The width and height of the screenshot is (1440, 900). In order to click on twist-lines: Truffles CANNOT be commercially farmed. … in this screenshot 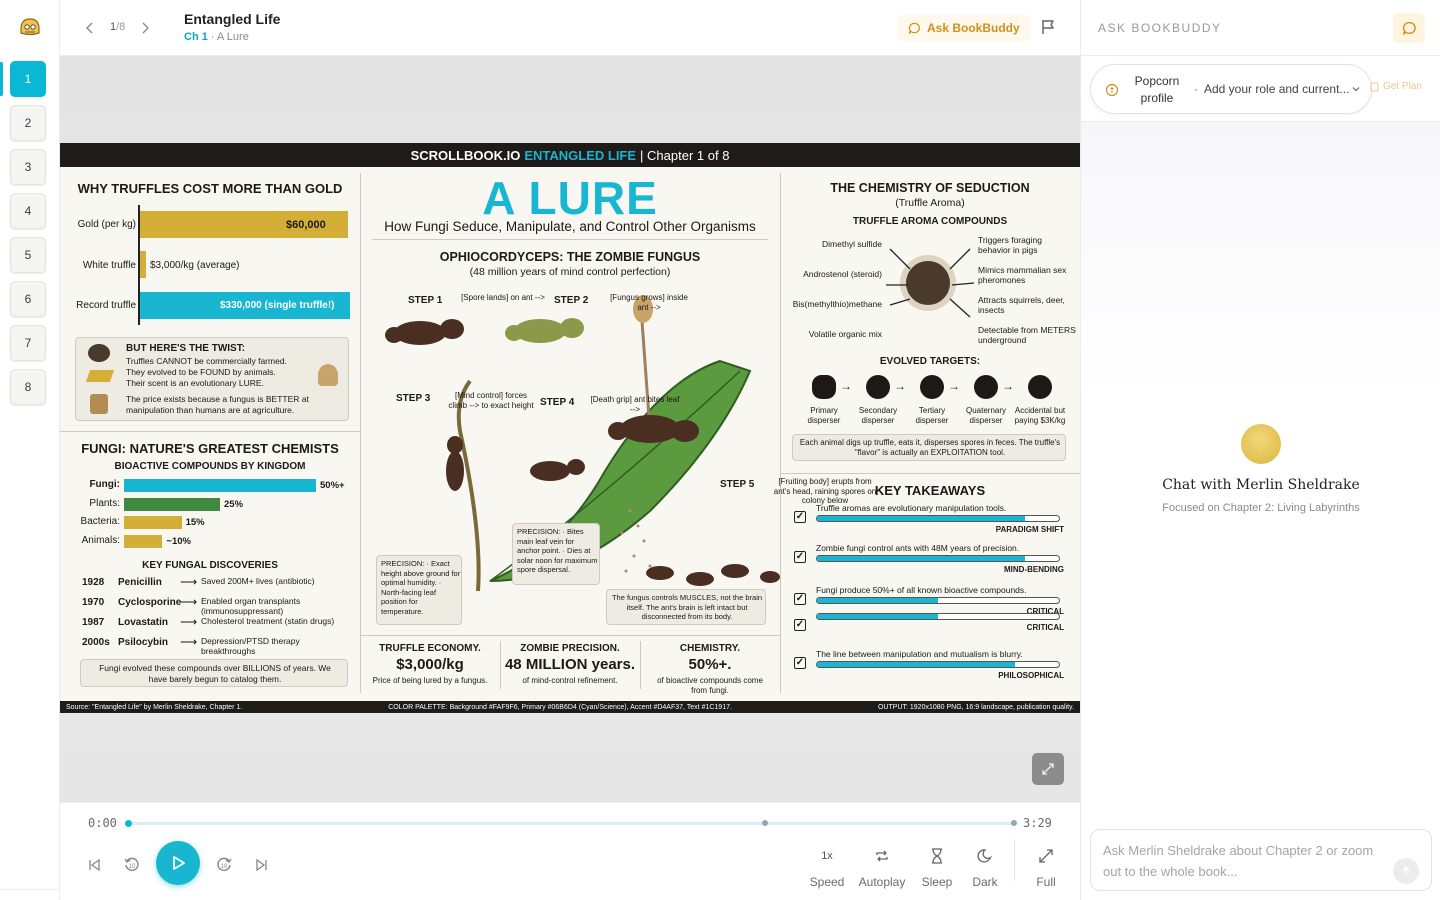, I will do `click(206, 372)`.